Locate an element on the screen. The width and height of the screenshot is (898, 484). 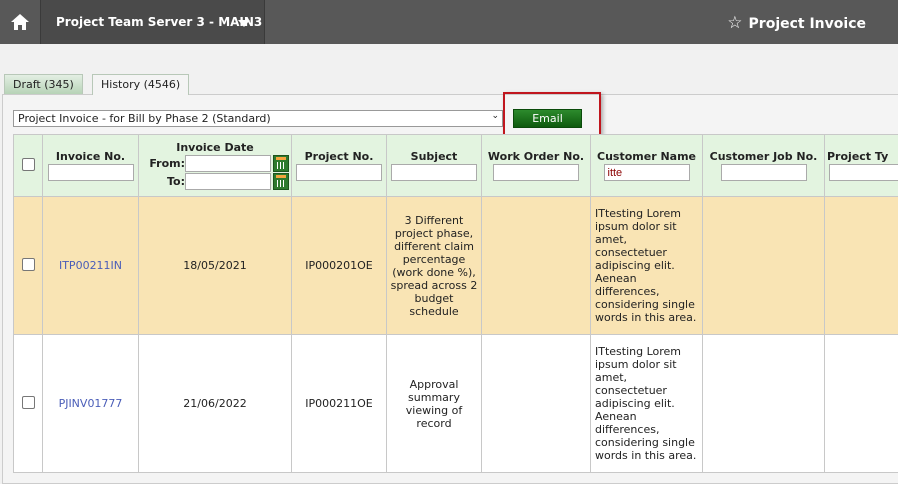
date-to-input is located at coordinates (228, 181).